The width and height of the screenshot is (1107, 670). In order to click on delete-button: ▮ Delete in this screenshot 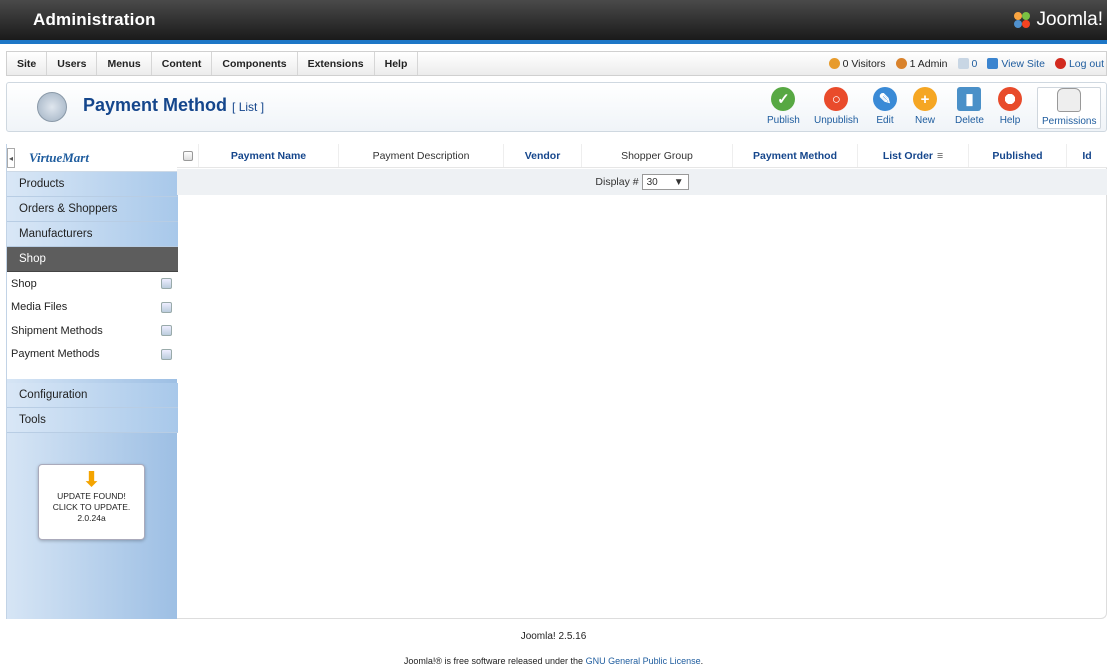, I will do `click(969, 108)`.